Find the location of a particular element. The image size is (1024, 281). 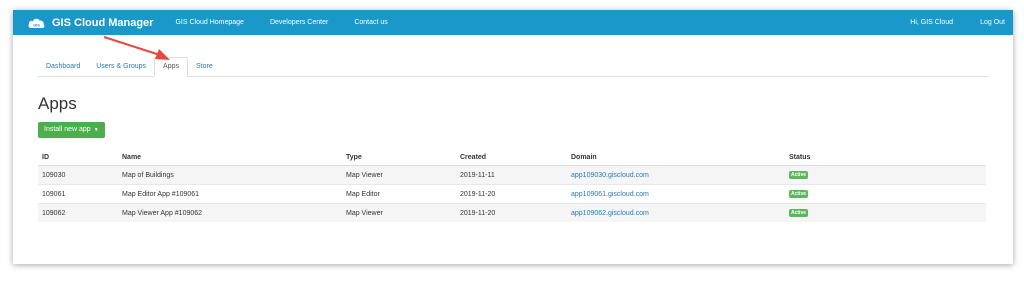

cell-id: 109061 is located at coordinates (78, 194).